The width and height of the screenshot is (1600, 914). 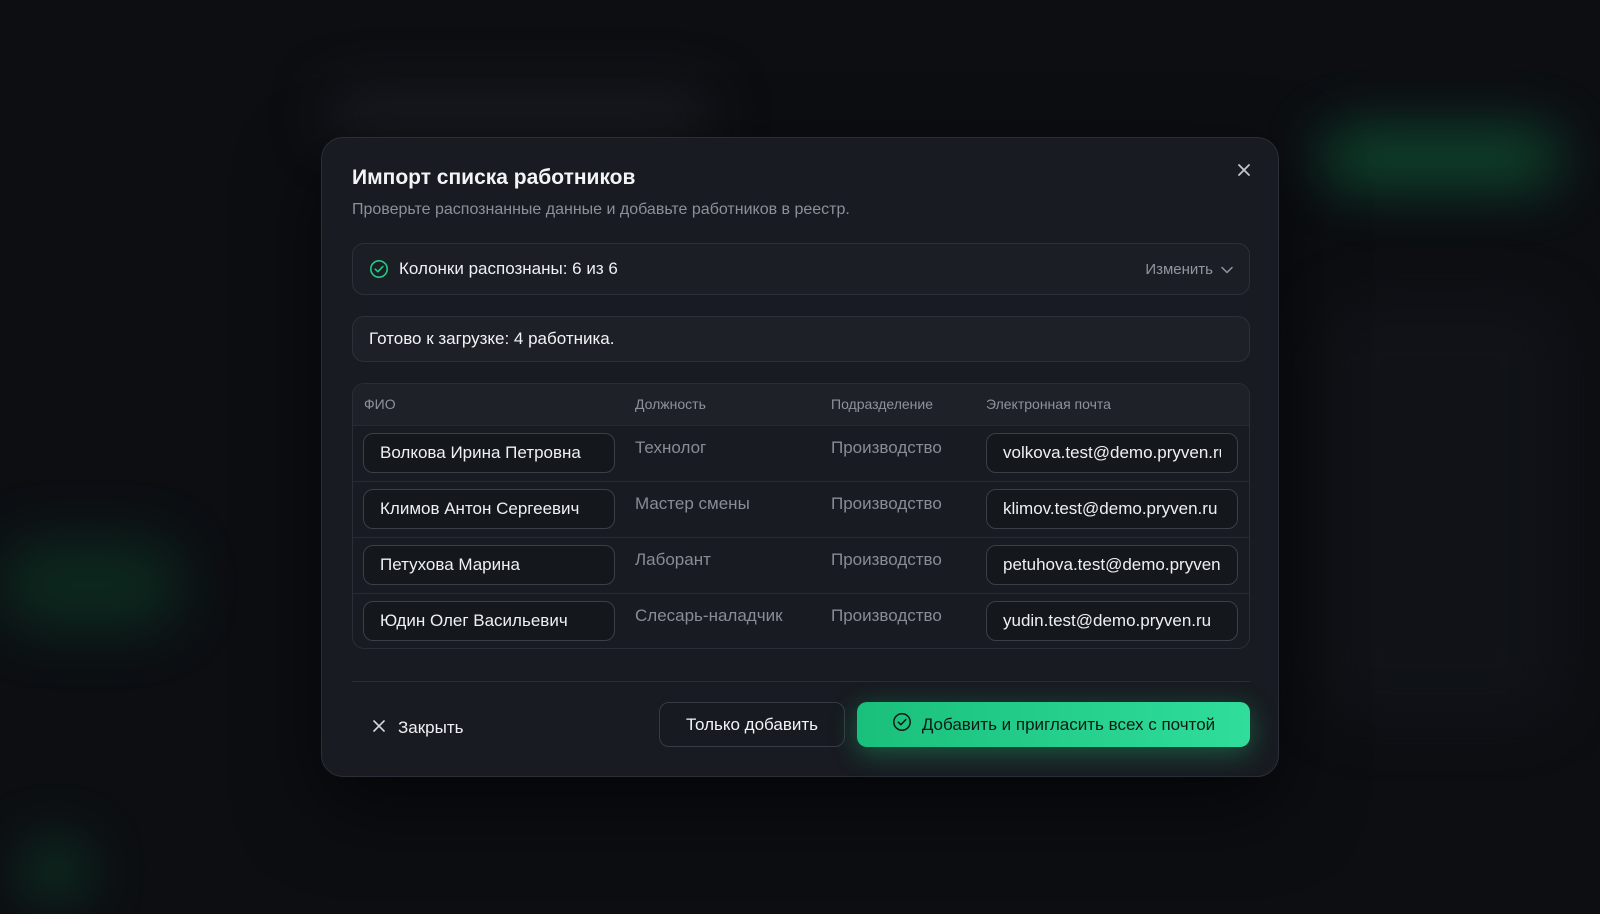 What do you see at coordinates (1068, 724) in the screenshot?
I see `add-and-invite-label: Добавить и пригласить всех с почтой` at bounding box center [1068, 724].